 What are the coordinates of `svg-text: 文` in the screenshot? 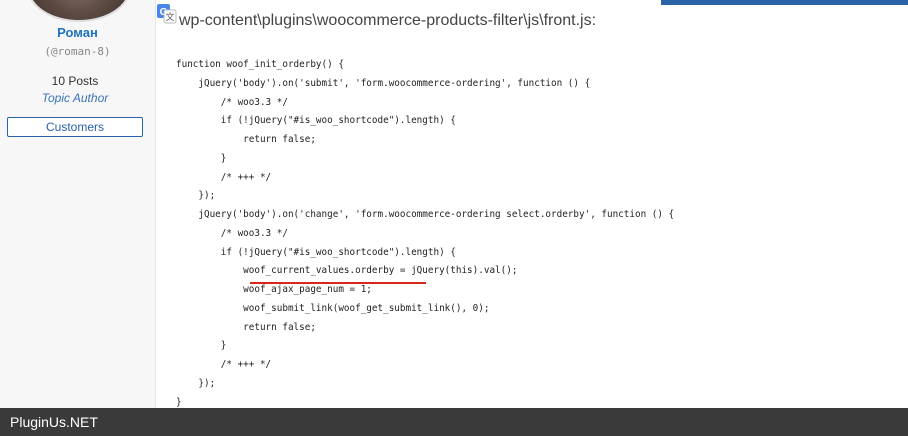 It's located at (169, 17).